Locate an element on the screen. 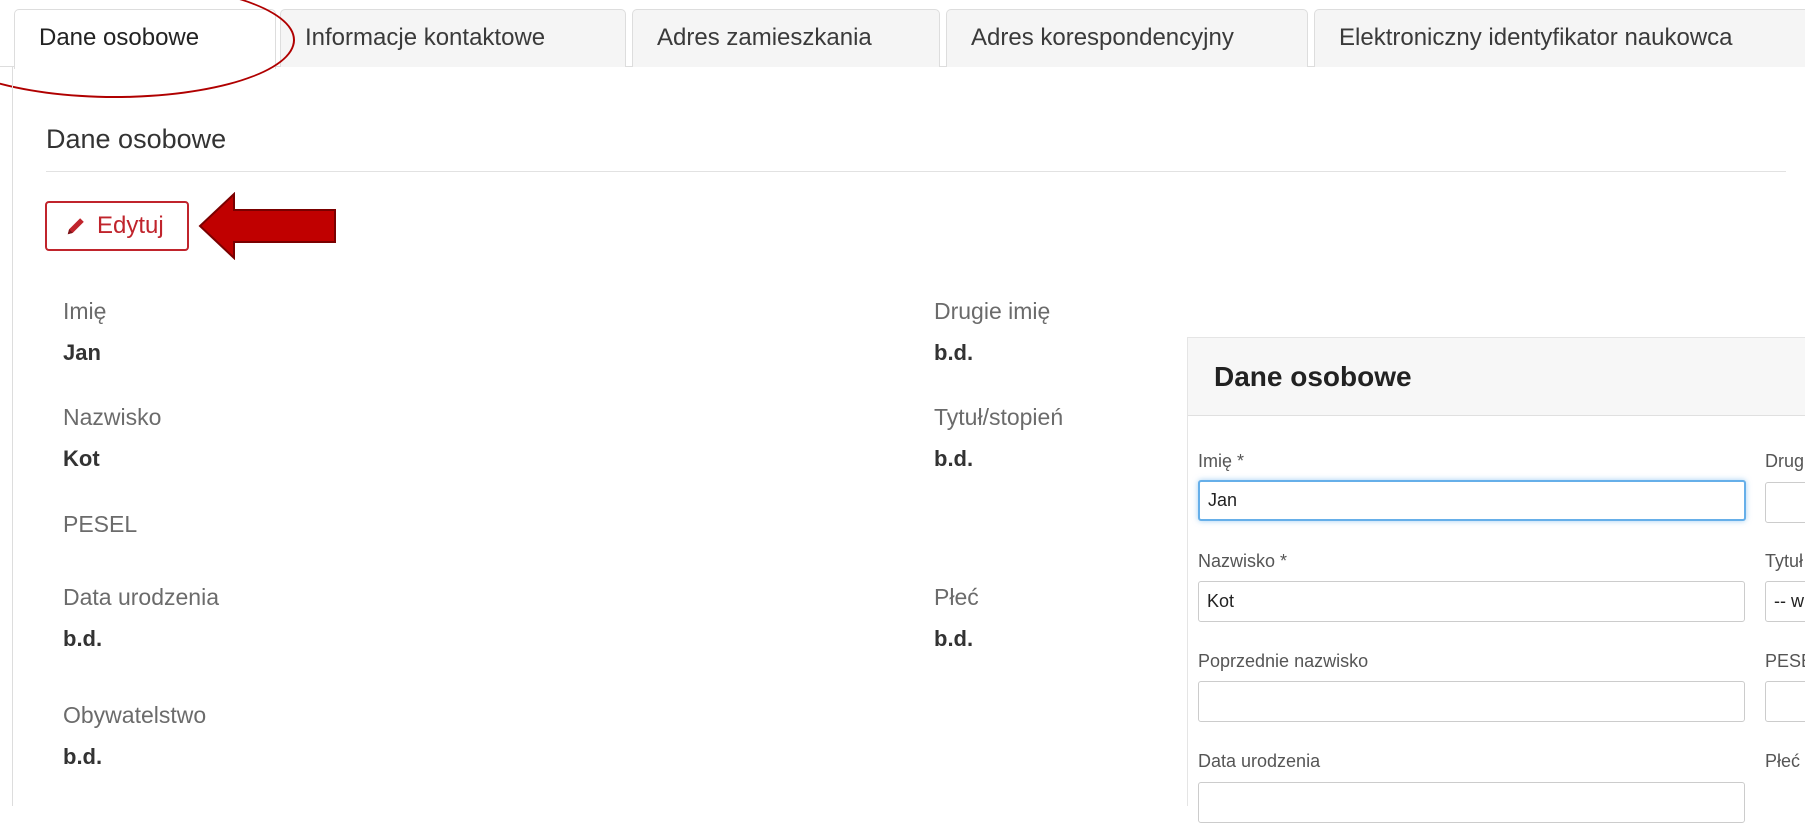  form-label-drugie-imie: Drug is located at coordinates (1785, 461).